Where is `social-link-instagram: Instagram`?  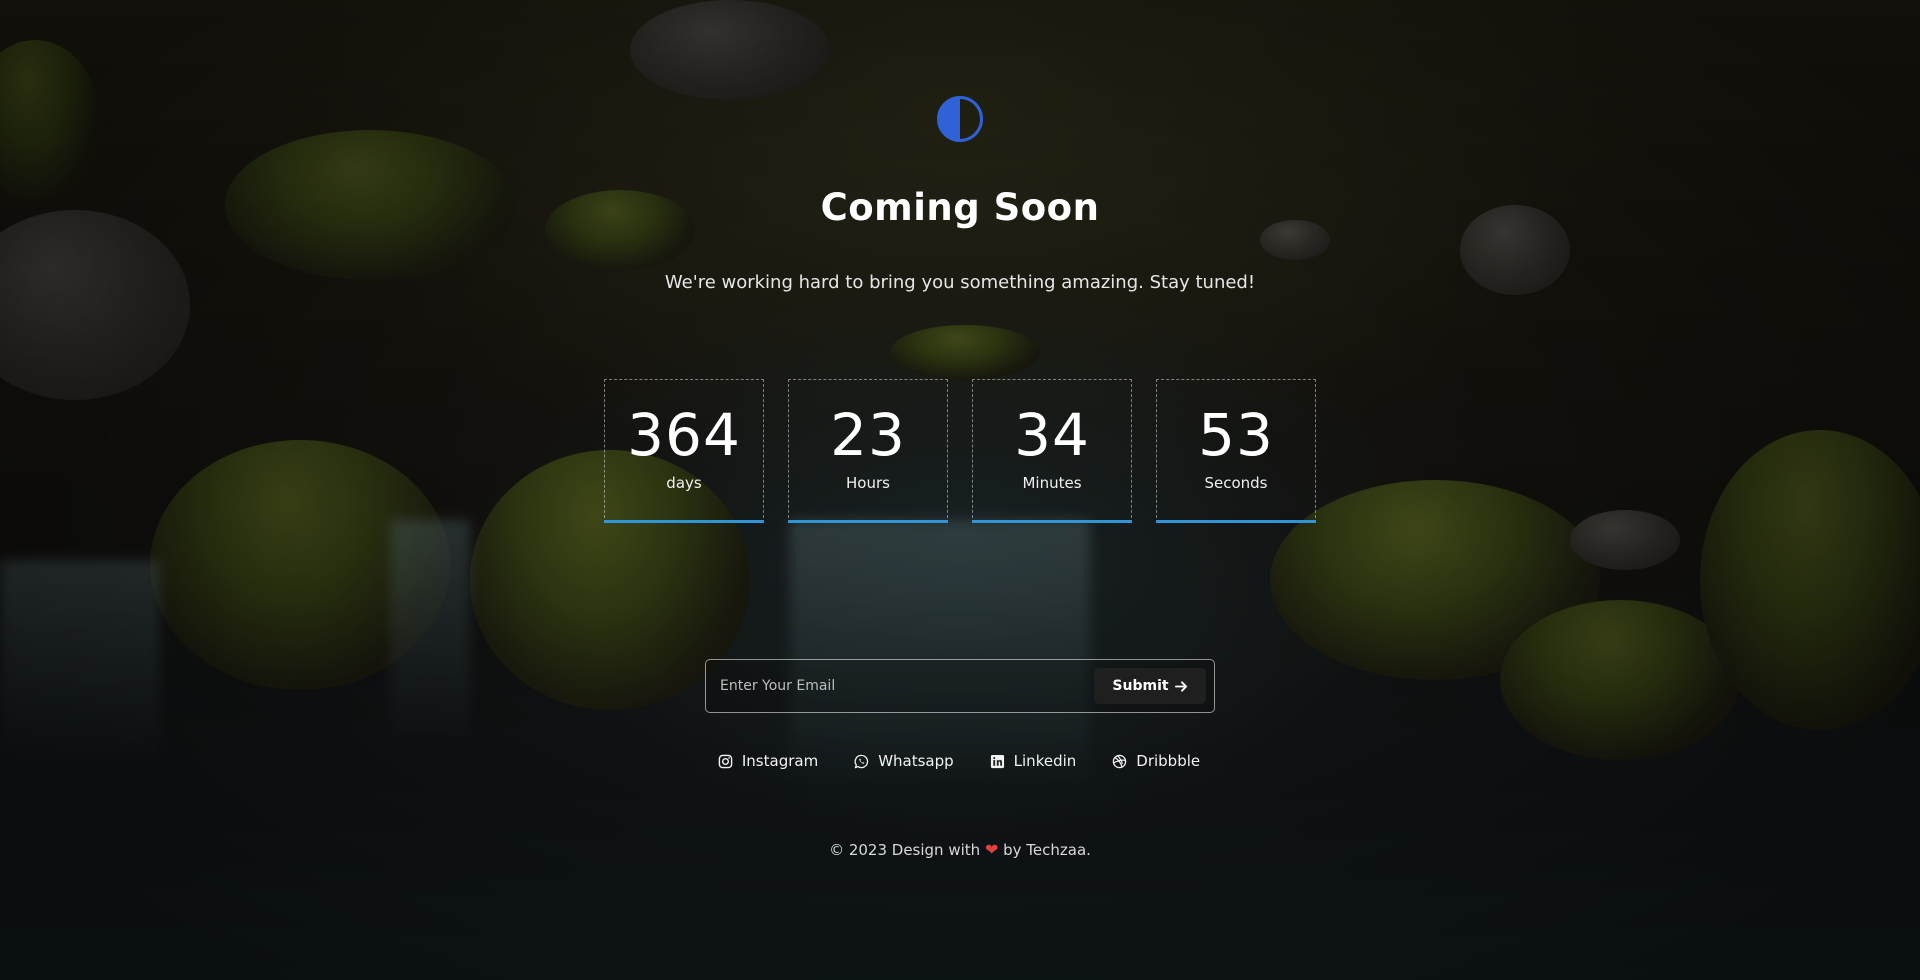
social-link-instagram: Instagram is located at coordinates (768, 761).